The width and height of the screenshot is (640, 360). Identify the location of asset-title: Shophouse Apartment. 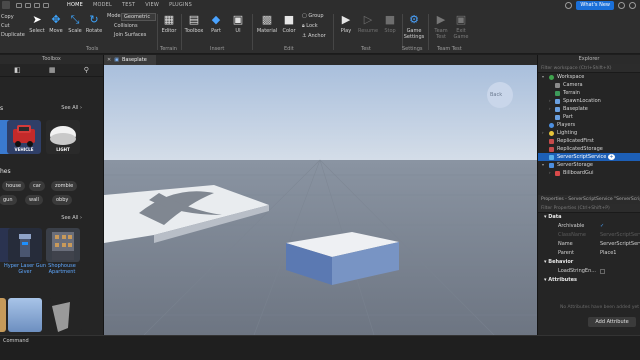
(62, 269).